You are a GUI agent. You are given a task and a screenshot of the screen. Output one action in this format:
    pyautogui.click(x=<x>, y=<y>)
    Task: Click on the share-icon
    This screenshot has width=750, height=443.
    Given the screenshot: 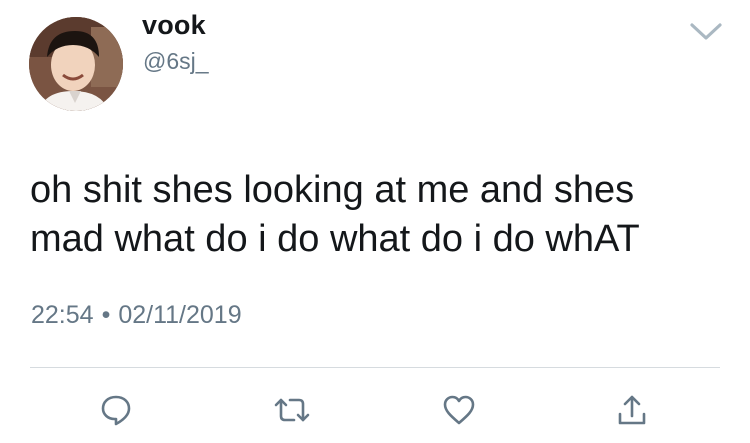 What is the action you would take?
    pyautogui.click(x=632, y=410)
    